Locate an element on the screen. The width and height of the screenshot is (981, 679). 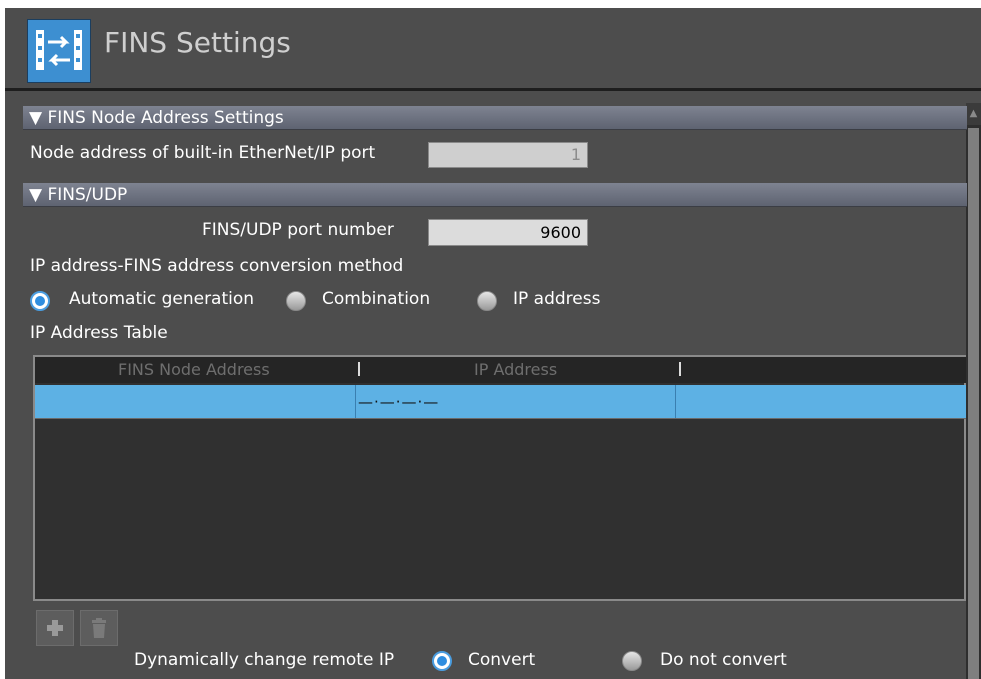
radio-do-not-convert is located at coordinates (632, 661).